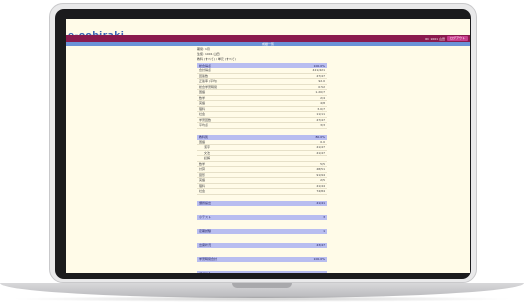 The image size is (524, 302). Describe the element at coordinates (262, 271) in the screenshot. I see `collapsed-section-header: コメント` at that location.